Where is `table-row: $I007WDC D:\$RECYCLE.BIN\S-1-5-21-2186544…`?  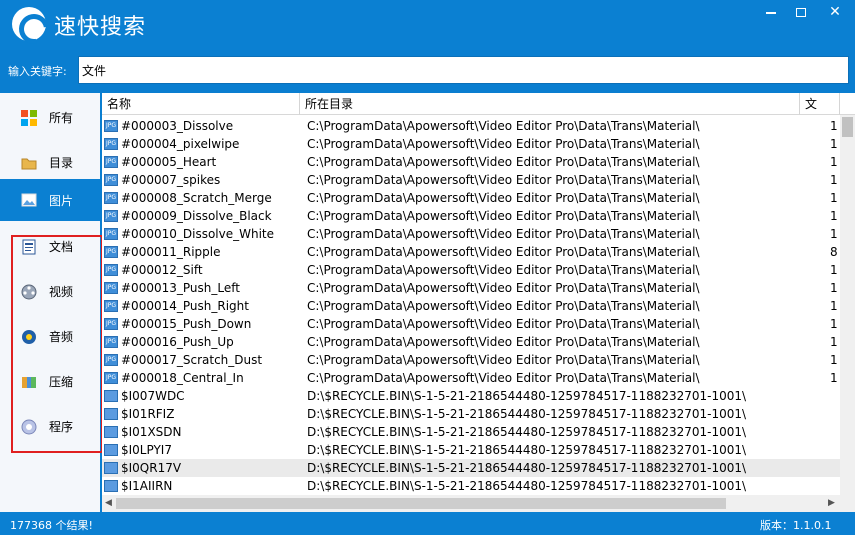
table-row: $I007WDC D:\$RECYCLE.BIN\S-1-5-21-2186544… is located at coordinates (471, 396).